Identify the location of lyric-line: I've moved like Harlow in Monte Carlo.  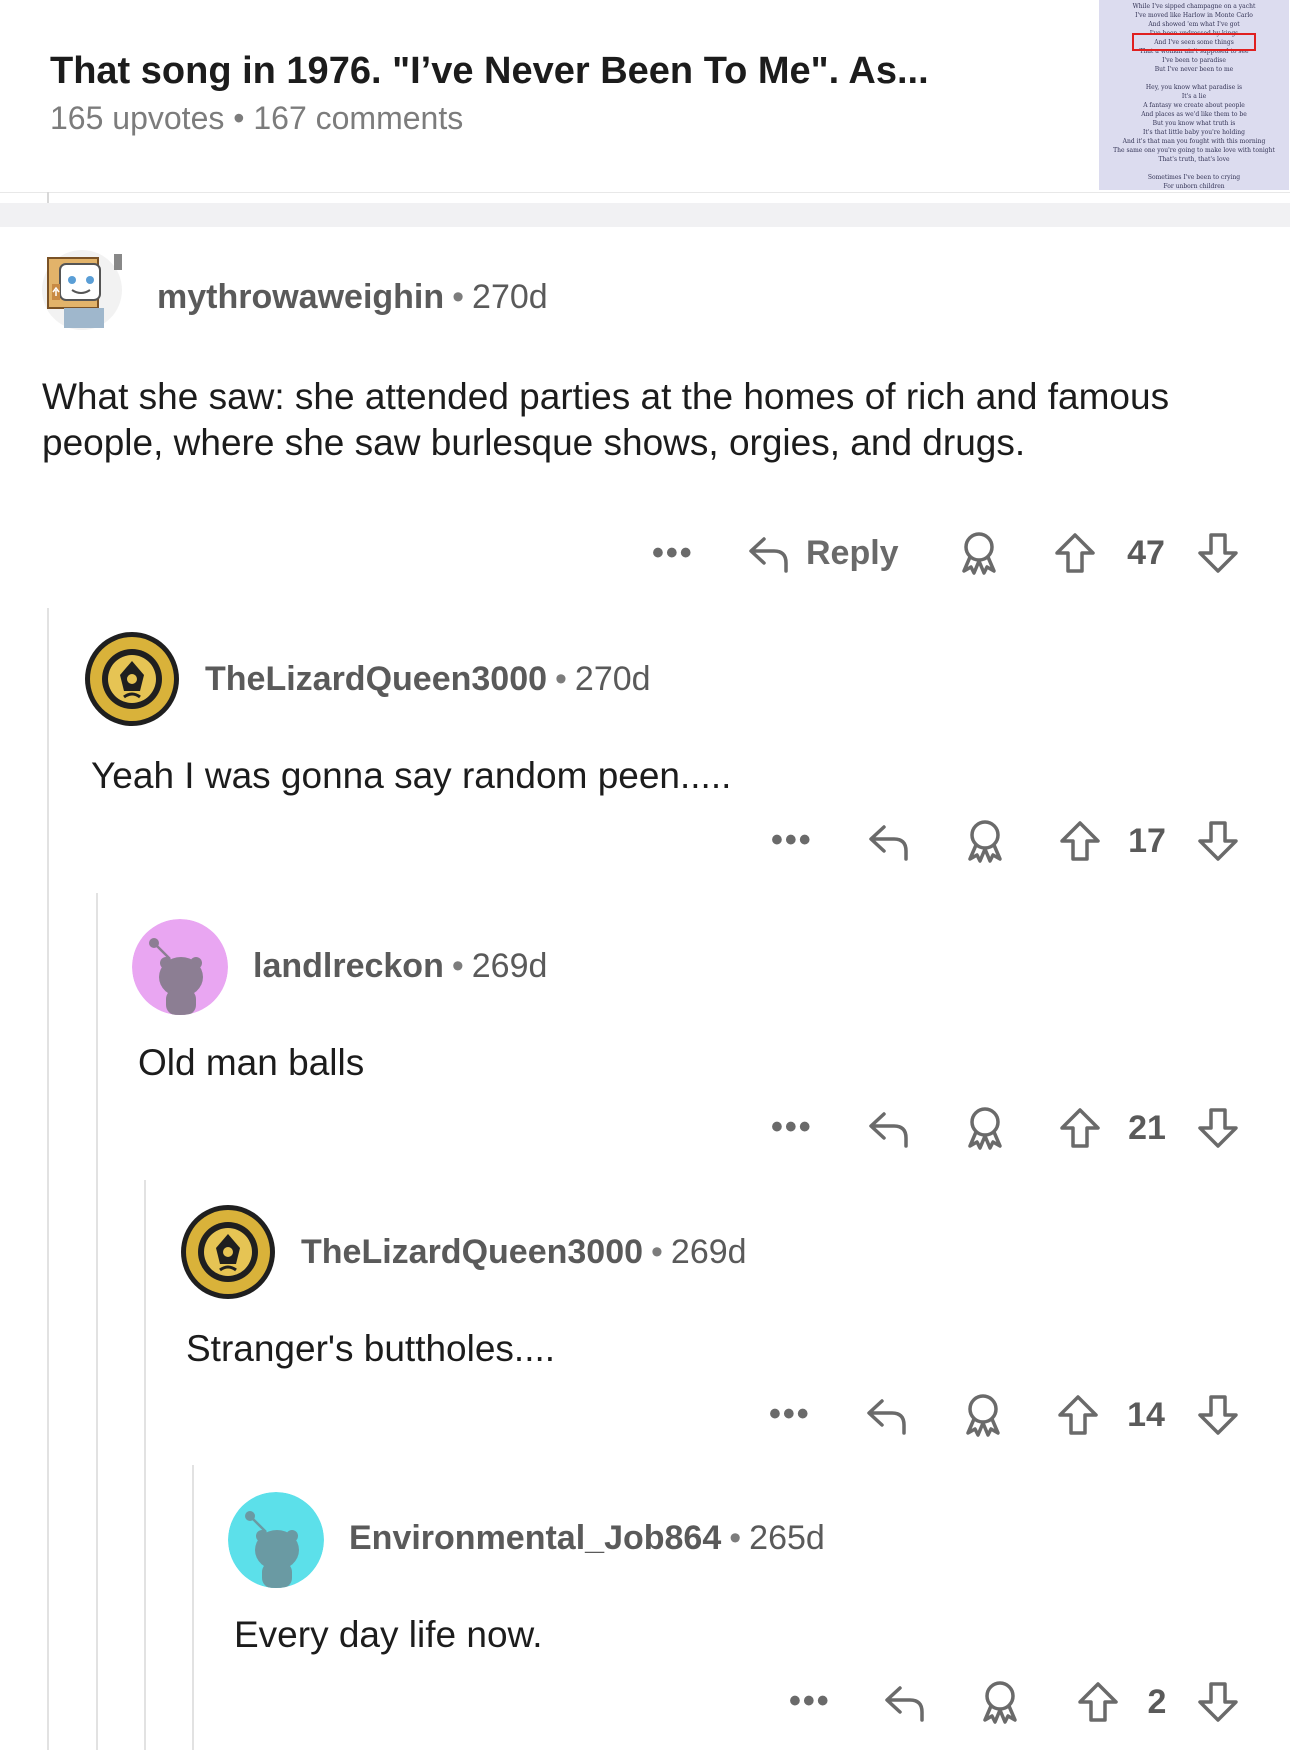
(1194, 15).